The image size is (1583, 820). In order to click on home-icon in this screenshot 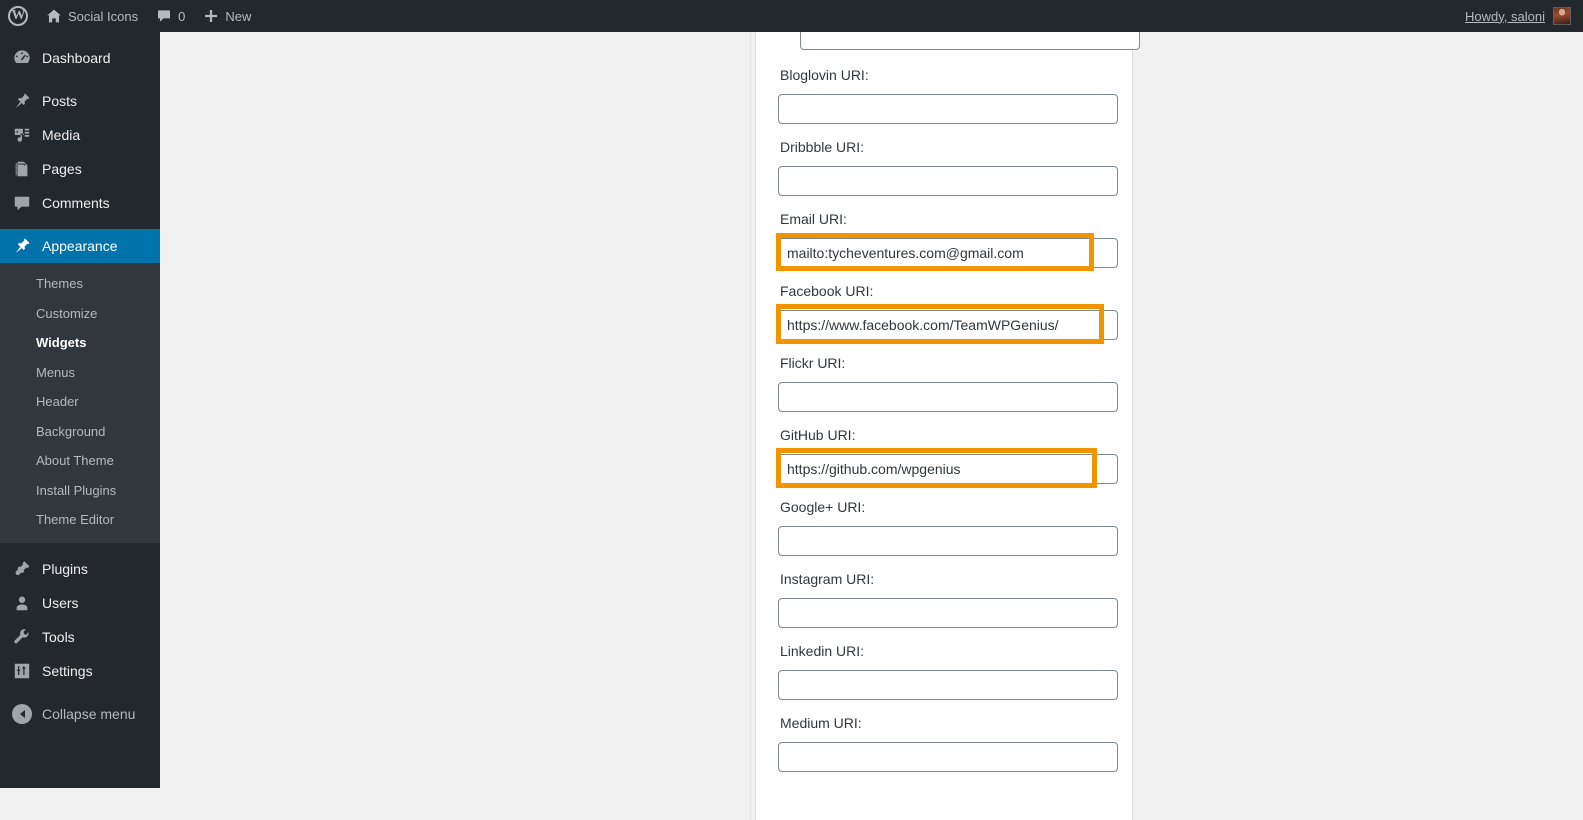, I will do `click(54, 16)`.